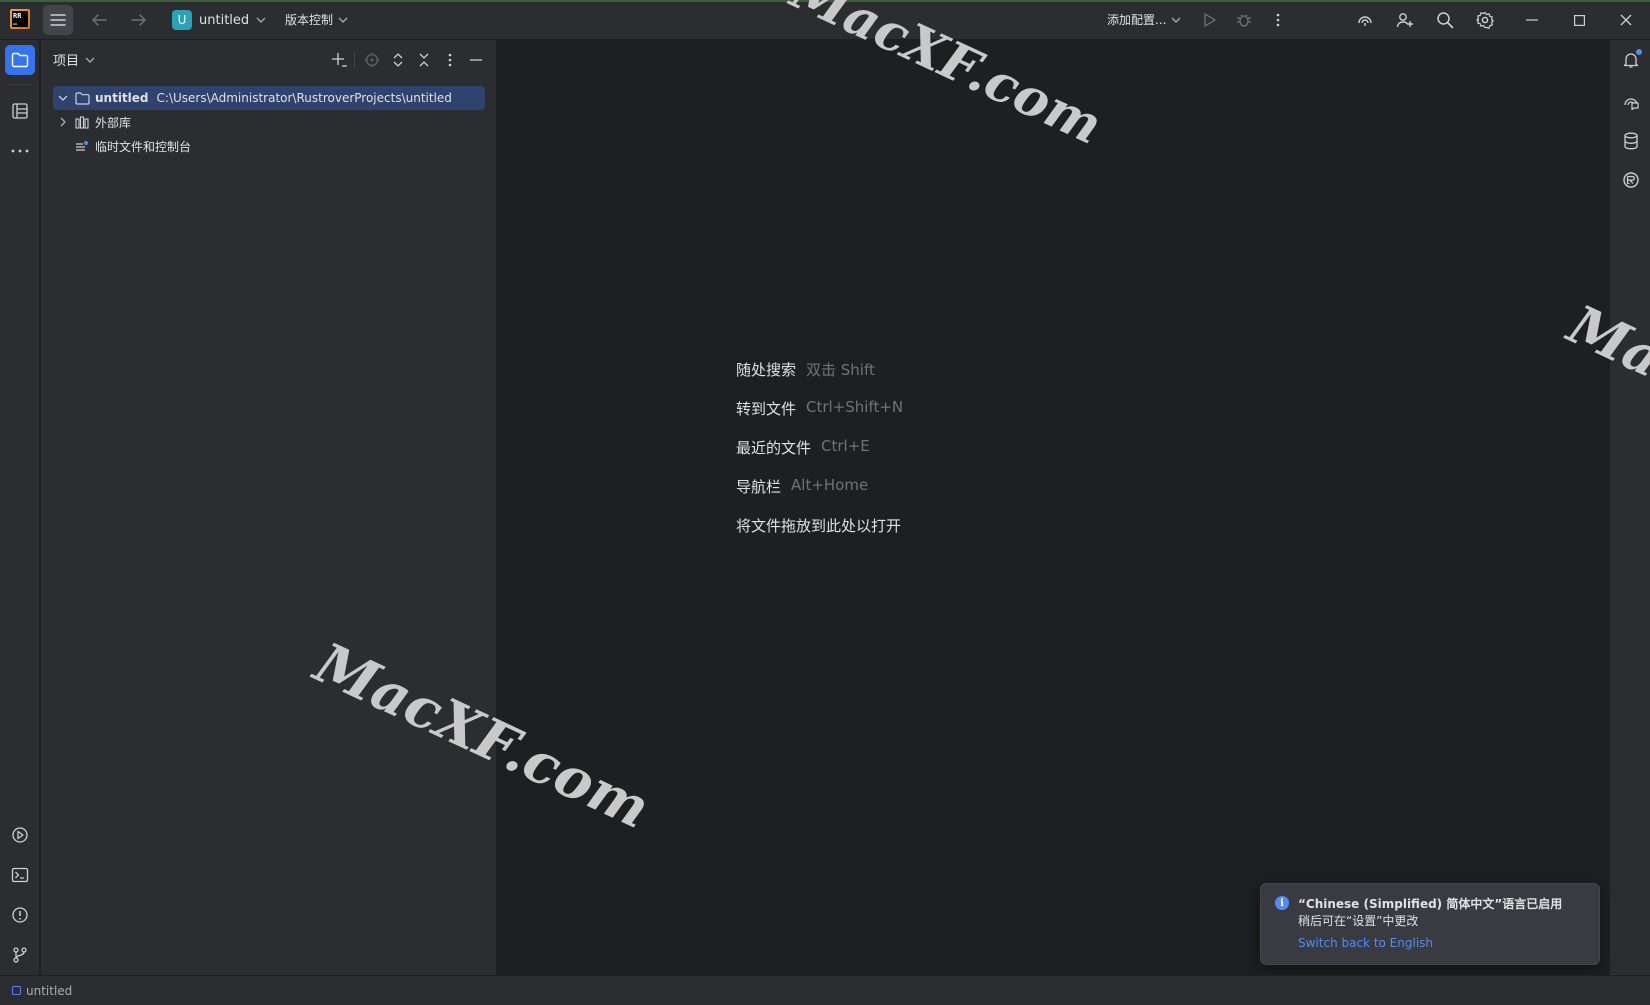  I want to click on hint-shortcut: 双击 Shift, so click(840, 370).